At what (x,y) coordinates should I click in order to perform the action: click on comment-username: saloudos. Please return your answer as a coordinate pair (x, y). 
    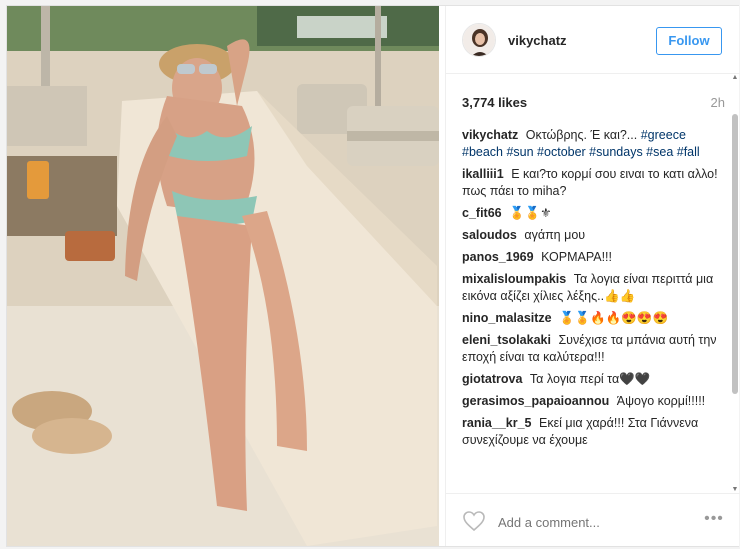
    Looking at the image, I should click on (489, 235).